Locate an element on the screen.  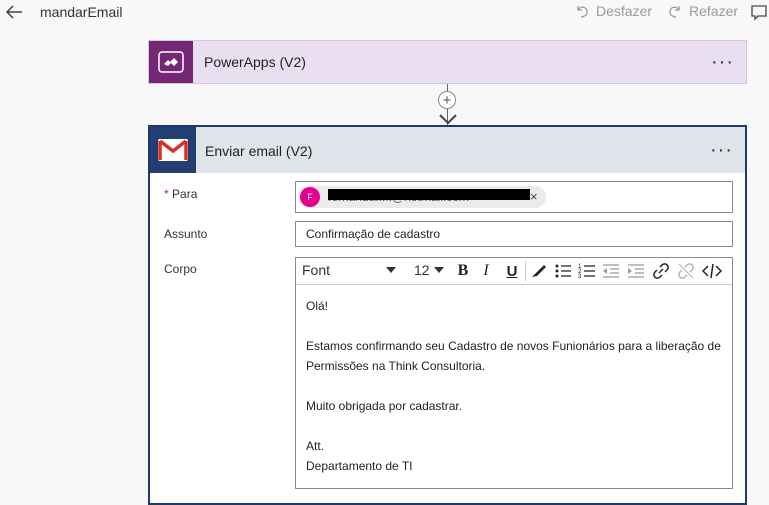
decrease-indent-icon is located at coordinates (611, 271).